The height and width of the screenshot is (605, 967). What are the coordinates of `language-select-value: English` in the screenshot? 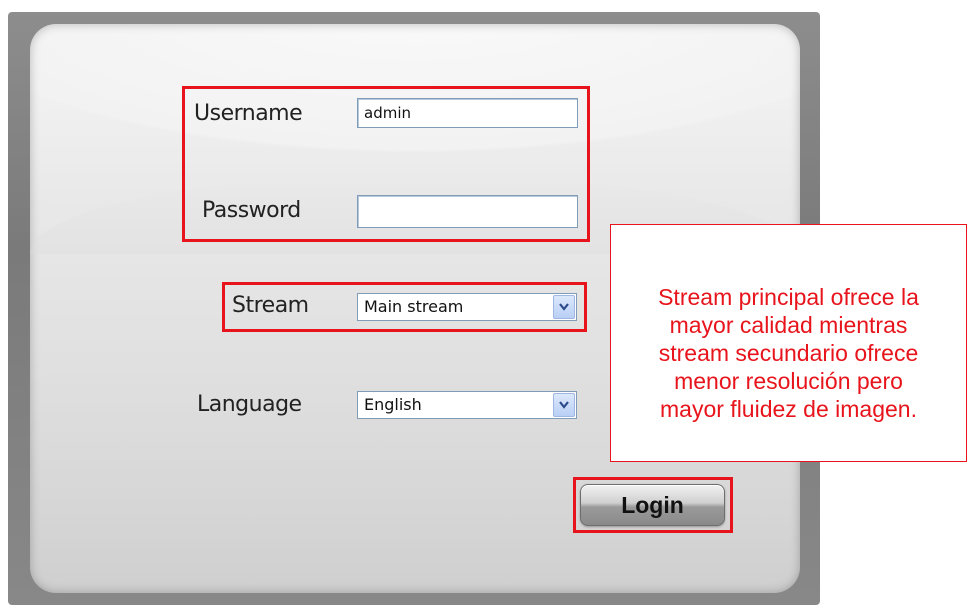 It's located at (393, 404).